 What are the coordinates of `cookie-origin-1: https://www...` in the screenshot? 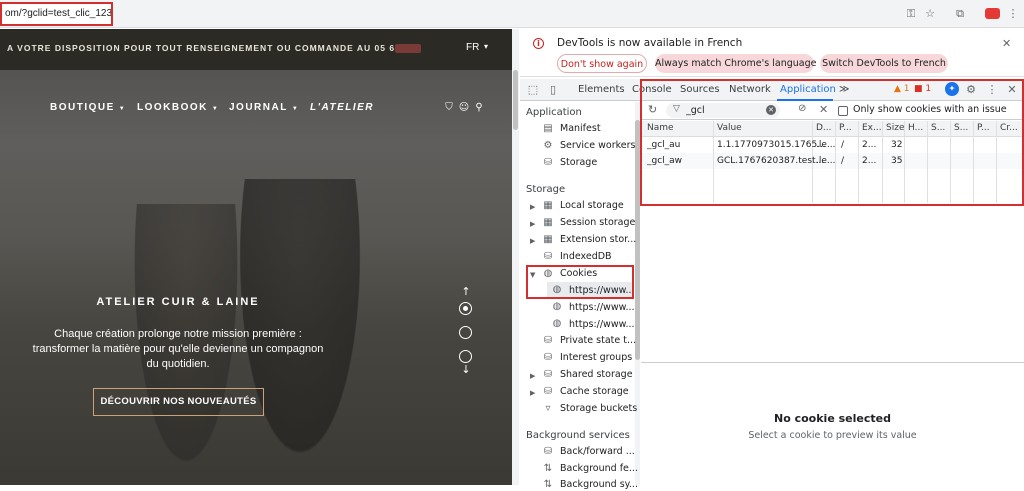 It's located at (602, 290).